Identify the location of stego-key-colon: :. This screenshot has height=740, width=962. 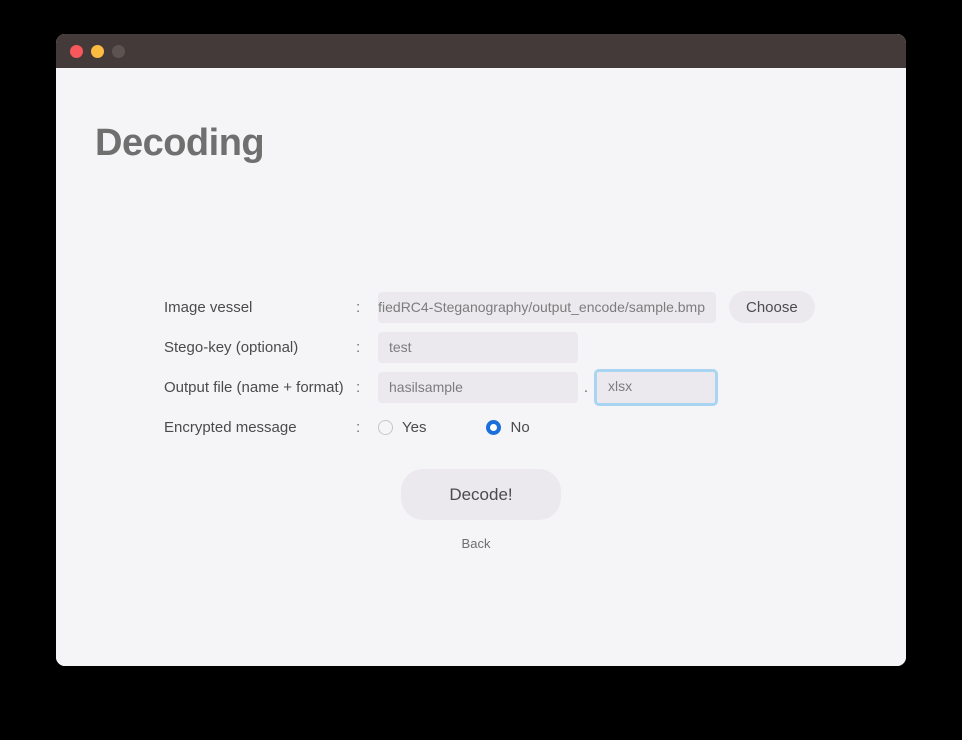
(358, 347).